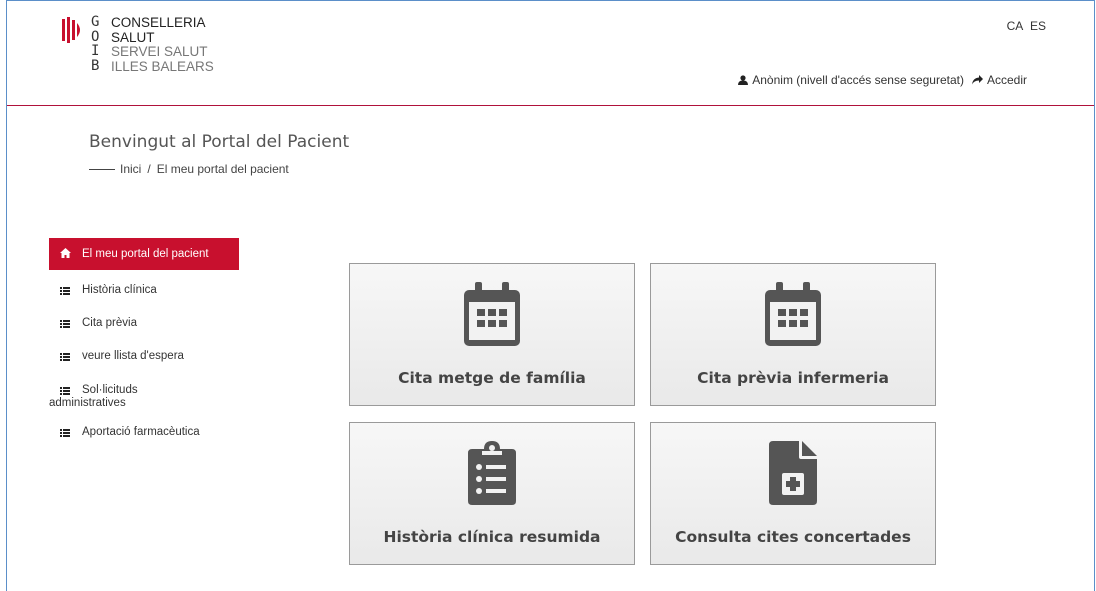 The width and height of the screenshot is (1096, 591). I want to click on logo-line-conselleria: CONSELLERIA, so click(158, 22).